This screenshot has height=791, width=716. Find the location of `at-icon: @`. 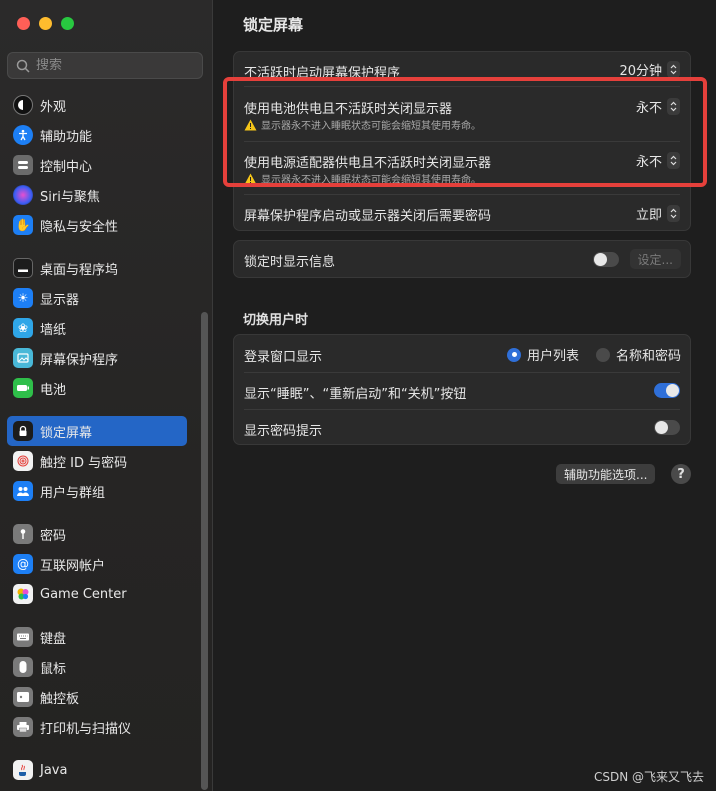

at-icon: @ is located at coordinates (23, 564).